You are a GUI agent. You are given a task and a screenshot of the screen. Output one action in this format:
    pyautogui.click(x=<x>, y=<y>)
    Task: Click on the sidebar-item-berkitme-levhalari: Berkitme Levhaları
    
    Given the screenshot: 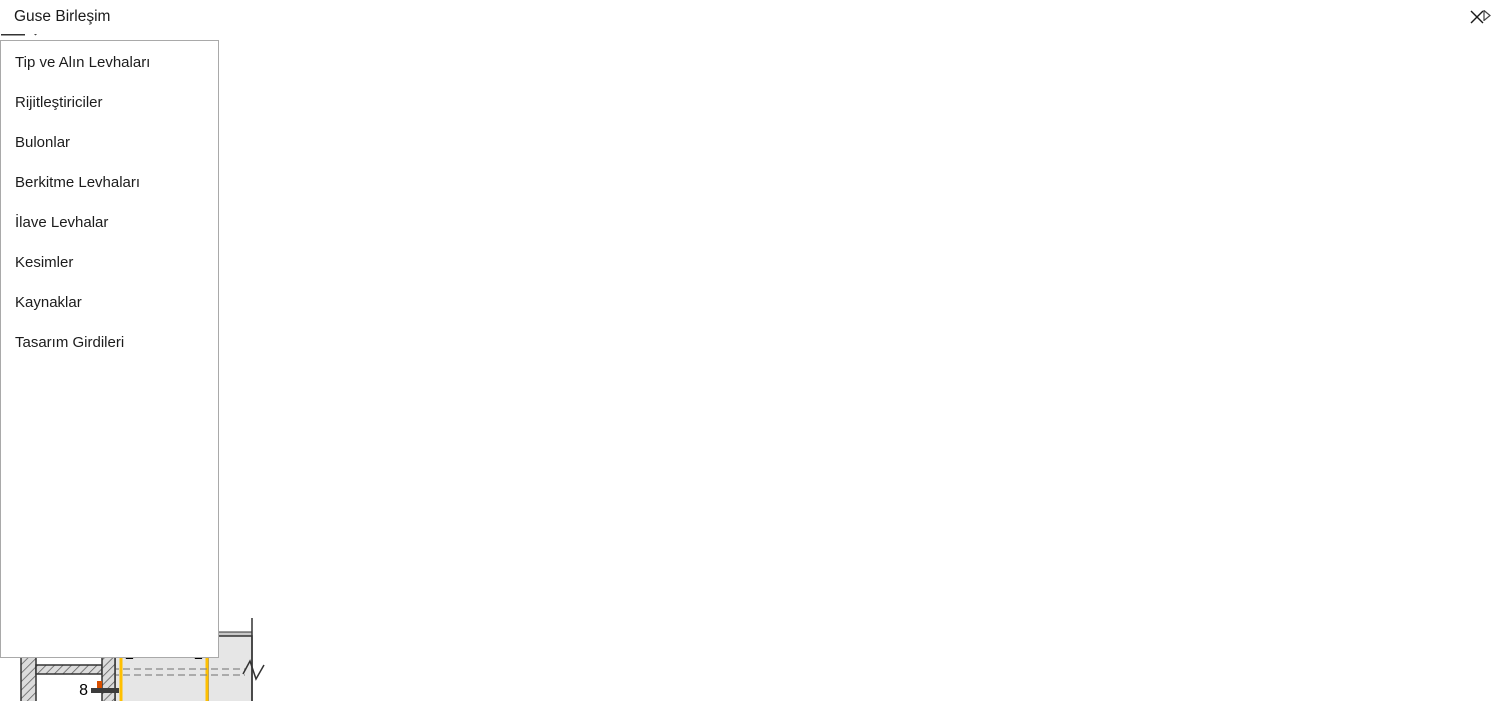 What is the action you would take?
    pyautogui.click(x=109, y=183)
    